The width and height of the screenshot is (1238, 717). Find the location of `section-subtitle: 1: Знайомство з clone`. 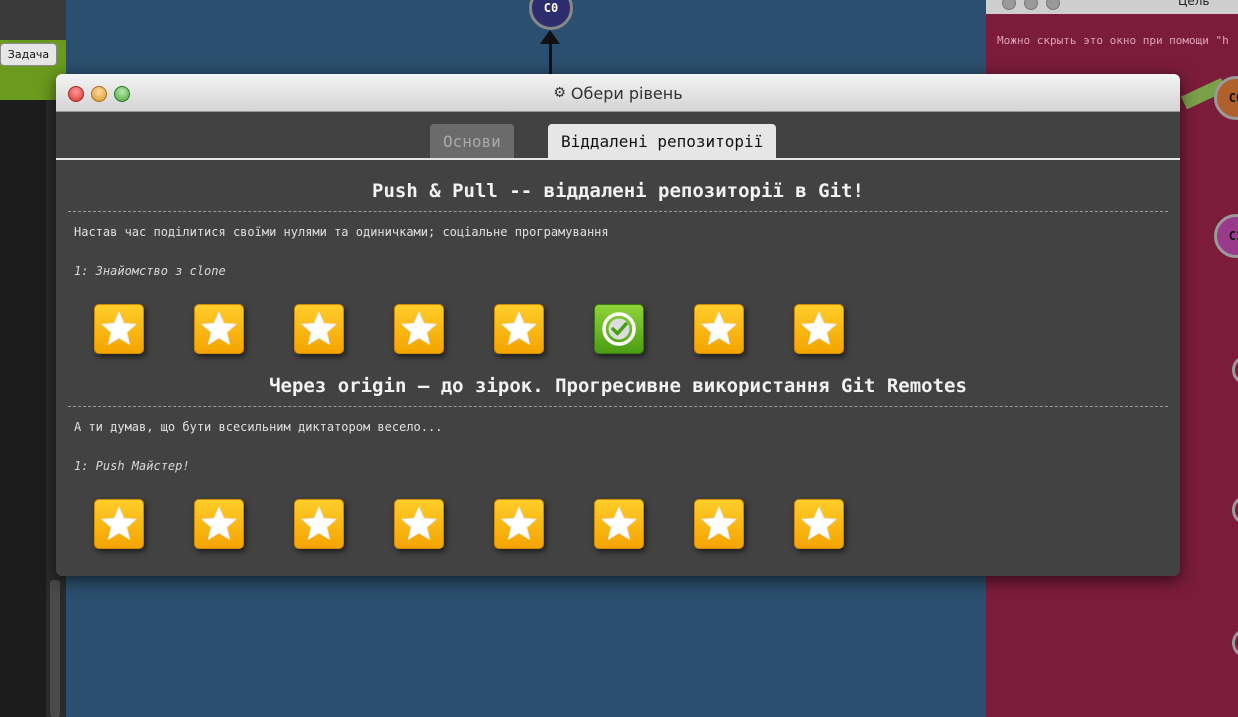

section-subtitle: 1: Знайомство з clone is located at coordinates (150, 271).